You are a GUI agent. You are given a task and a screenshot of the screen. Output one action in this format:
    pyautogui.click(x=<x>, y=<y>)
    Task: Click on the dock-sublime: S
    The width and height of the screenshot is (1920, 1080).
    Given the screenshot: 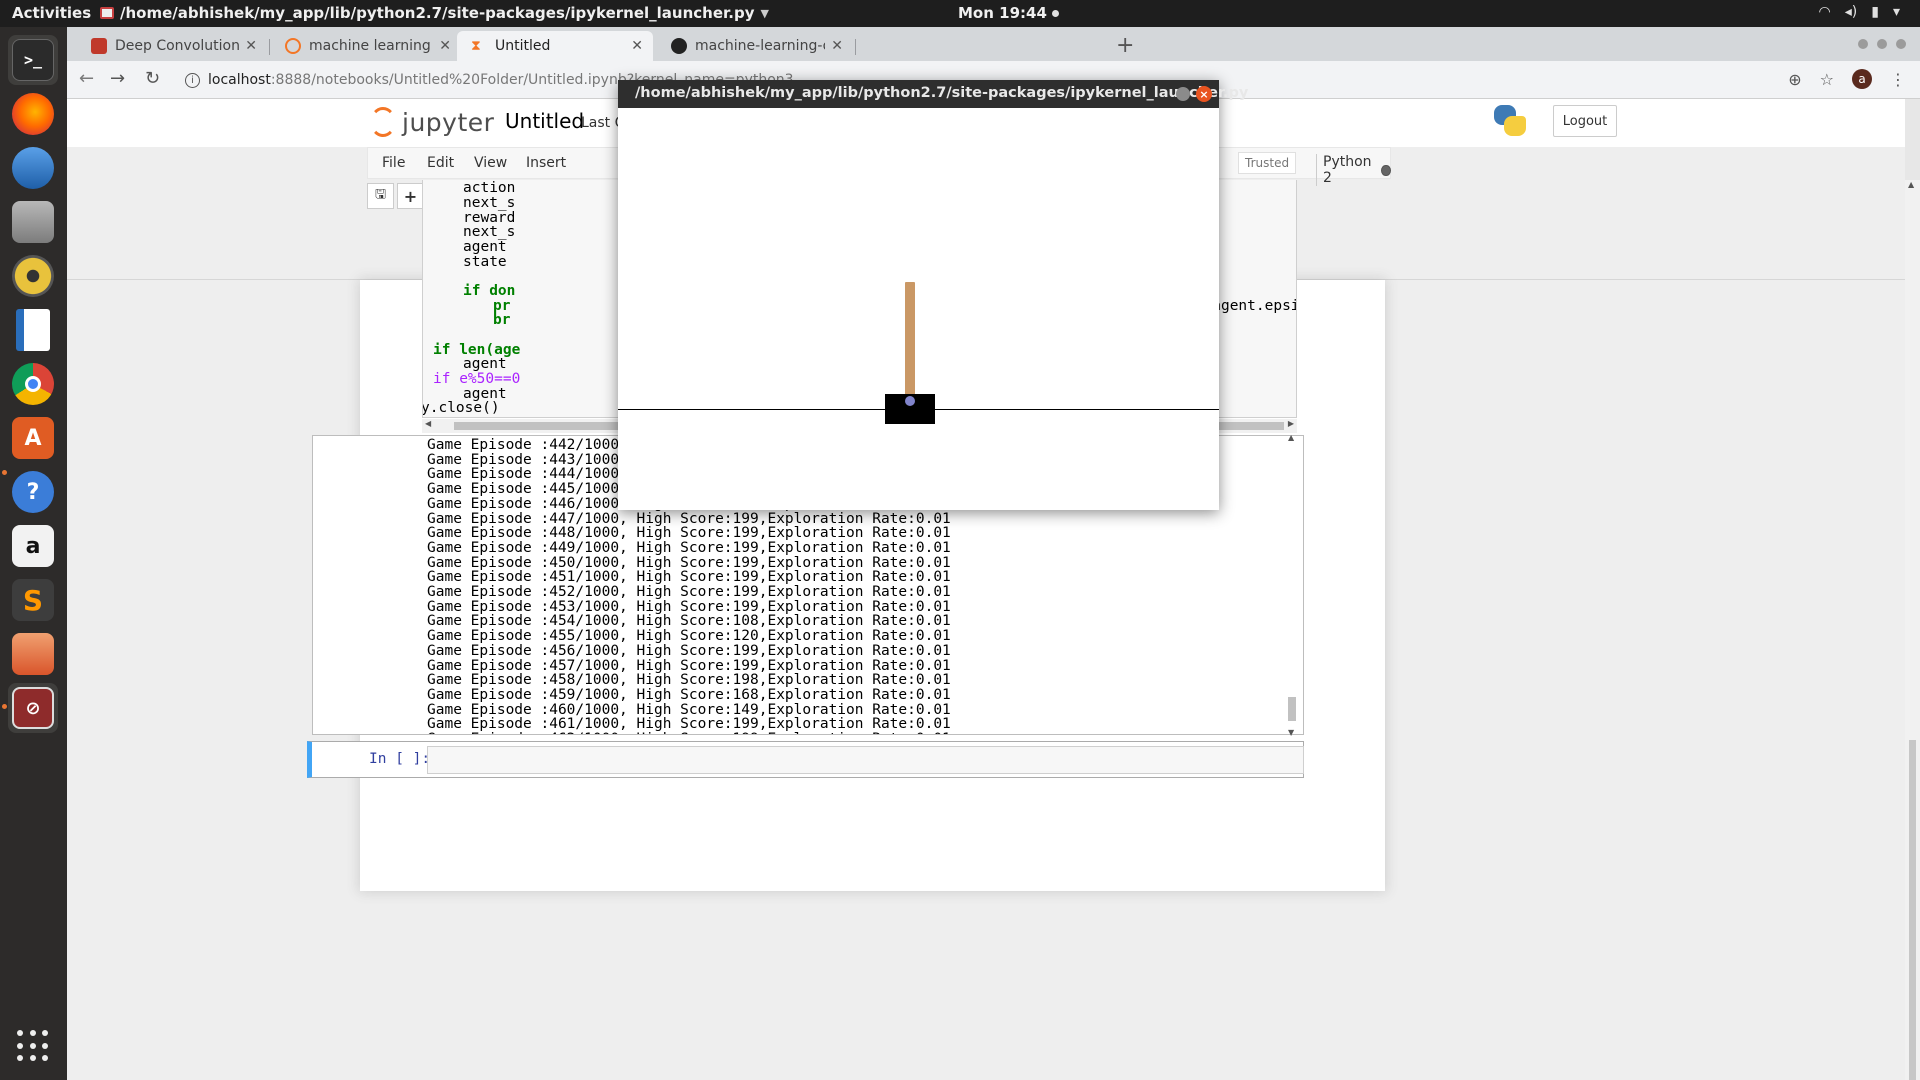 What is the action you would take?
    pyautogui.click(x=33, y=600)
    